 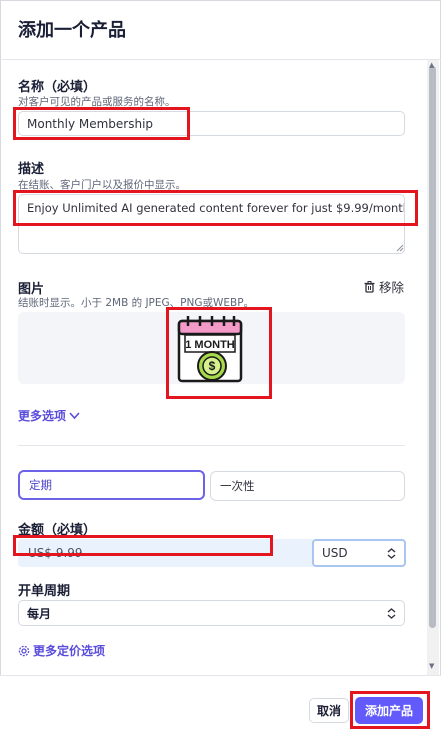 I want to click on more-pricing-options-label: 更多定价选项, so click(x=69, y=651).